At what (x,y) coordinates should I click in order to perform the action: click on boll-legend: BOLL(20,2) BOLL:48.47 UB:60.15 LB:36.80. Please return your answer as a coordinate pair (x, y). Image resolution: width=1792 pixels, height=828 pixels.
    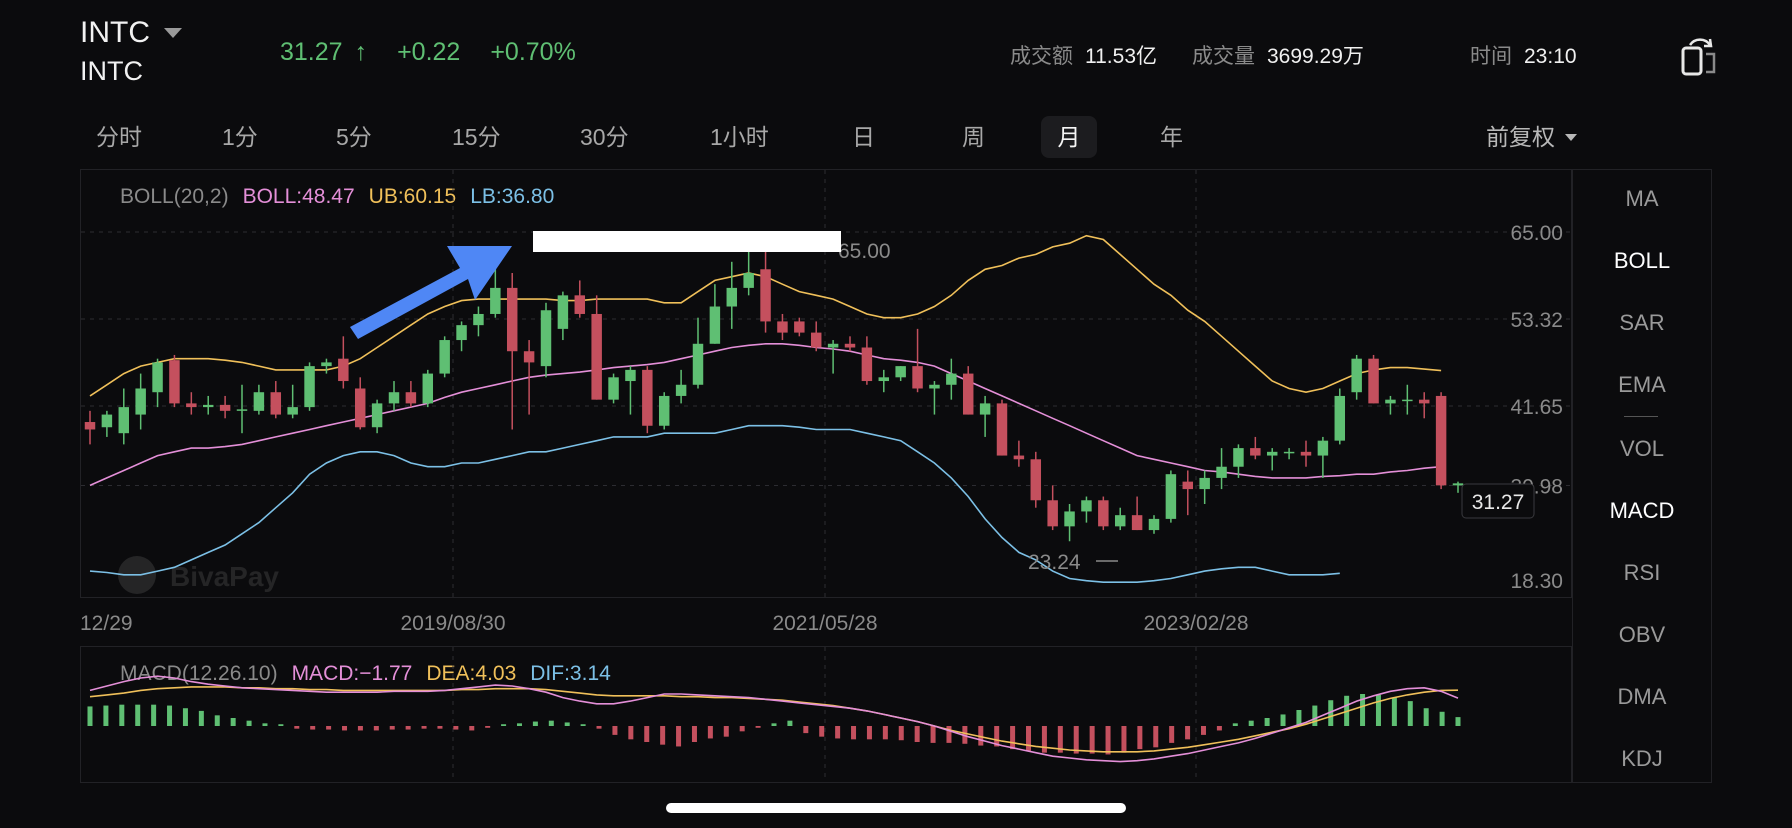
    Looking at the image, I should click on (337, 197).